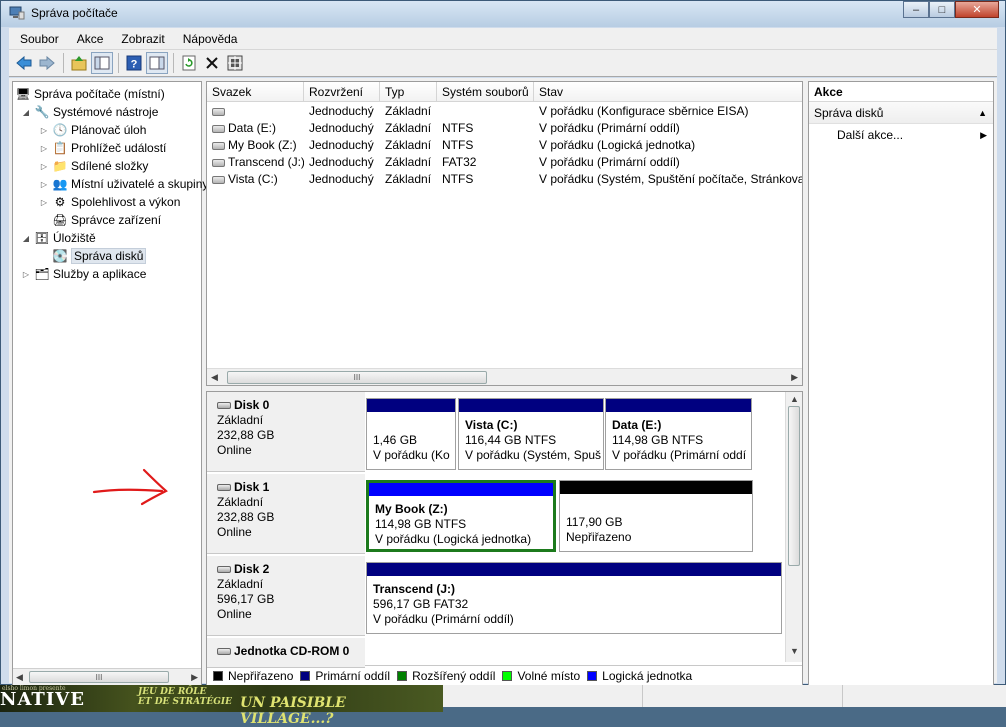 The height and width of the screenshot is (727, 1006). What do you see at coordinates (252, 569) in the screenshot?
I see `disk-name: Disk 2` at bounding box center [252, 569].